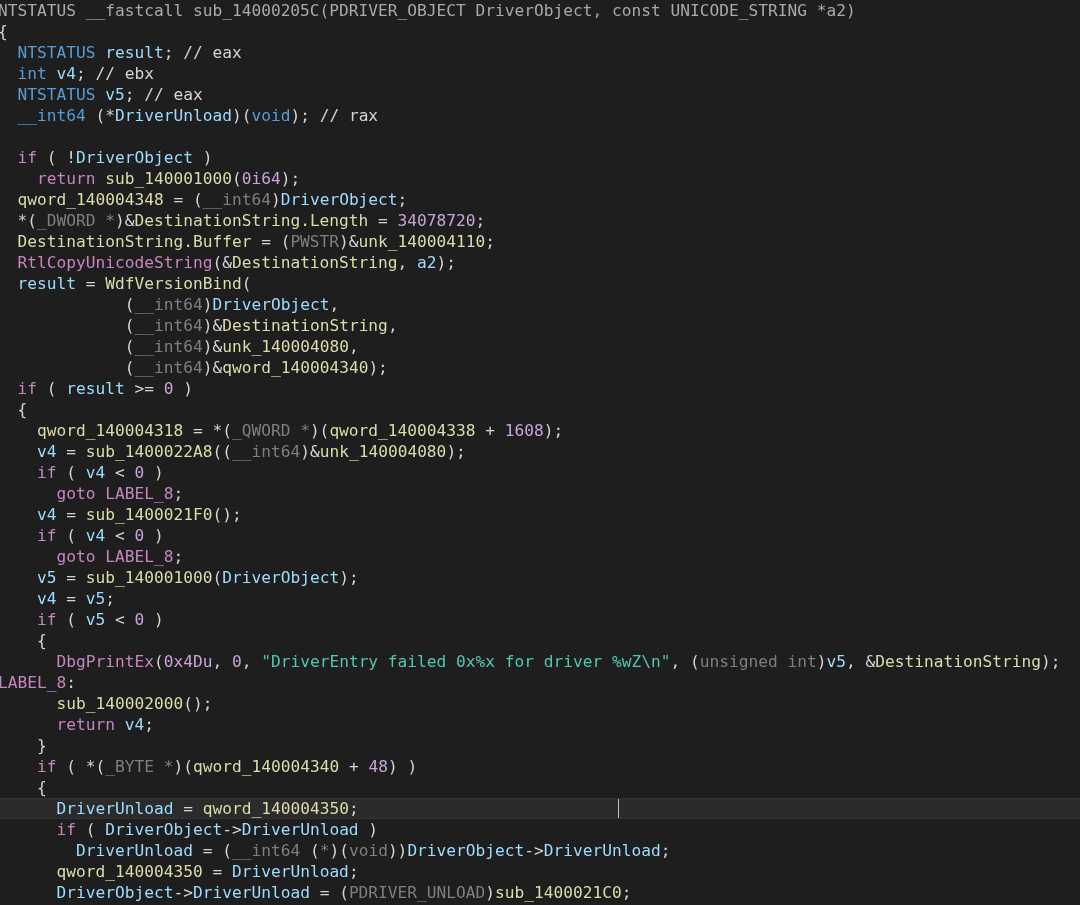 The image size is (1080, 905). Describe the element at coordinates (251, 220) in the screenshot. I see `code-line: *(_DWORD *)&DestinationString.Length = 34078720;` at that location.